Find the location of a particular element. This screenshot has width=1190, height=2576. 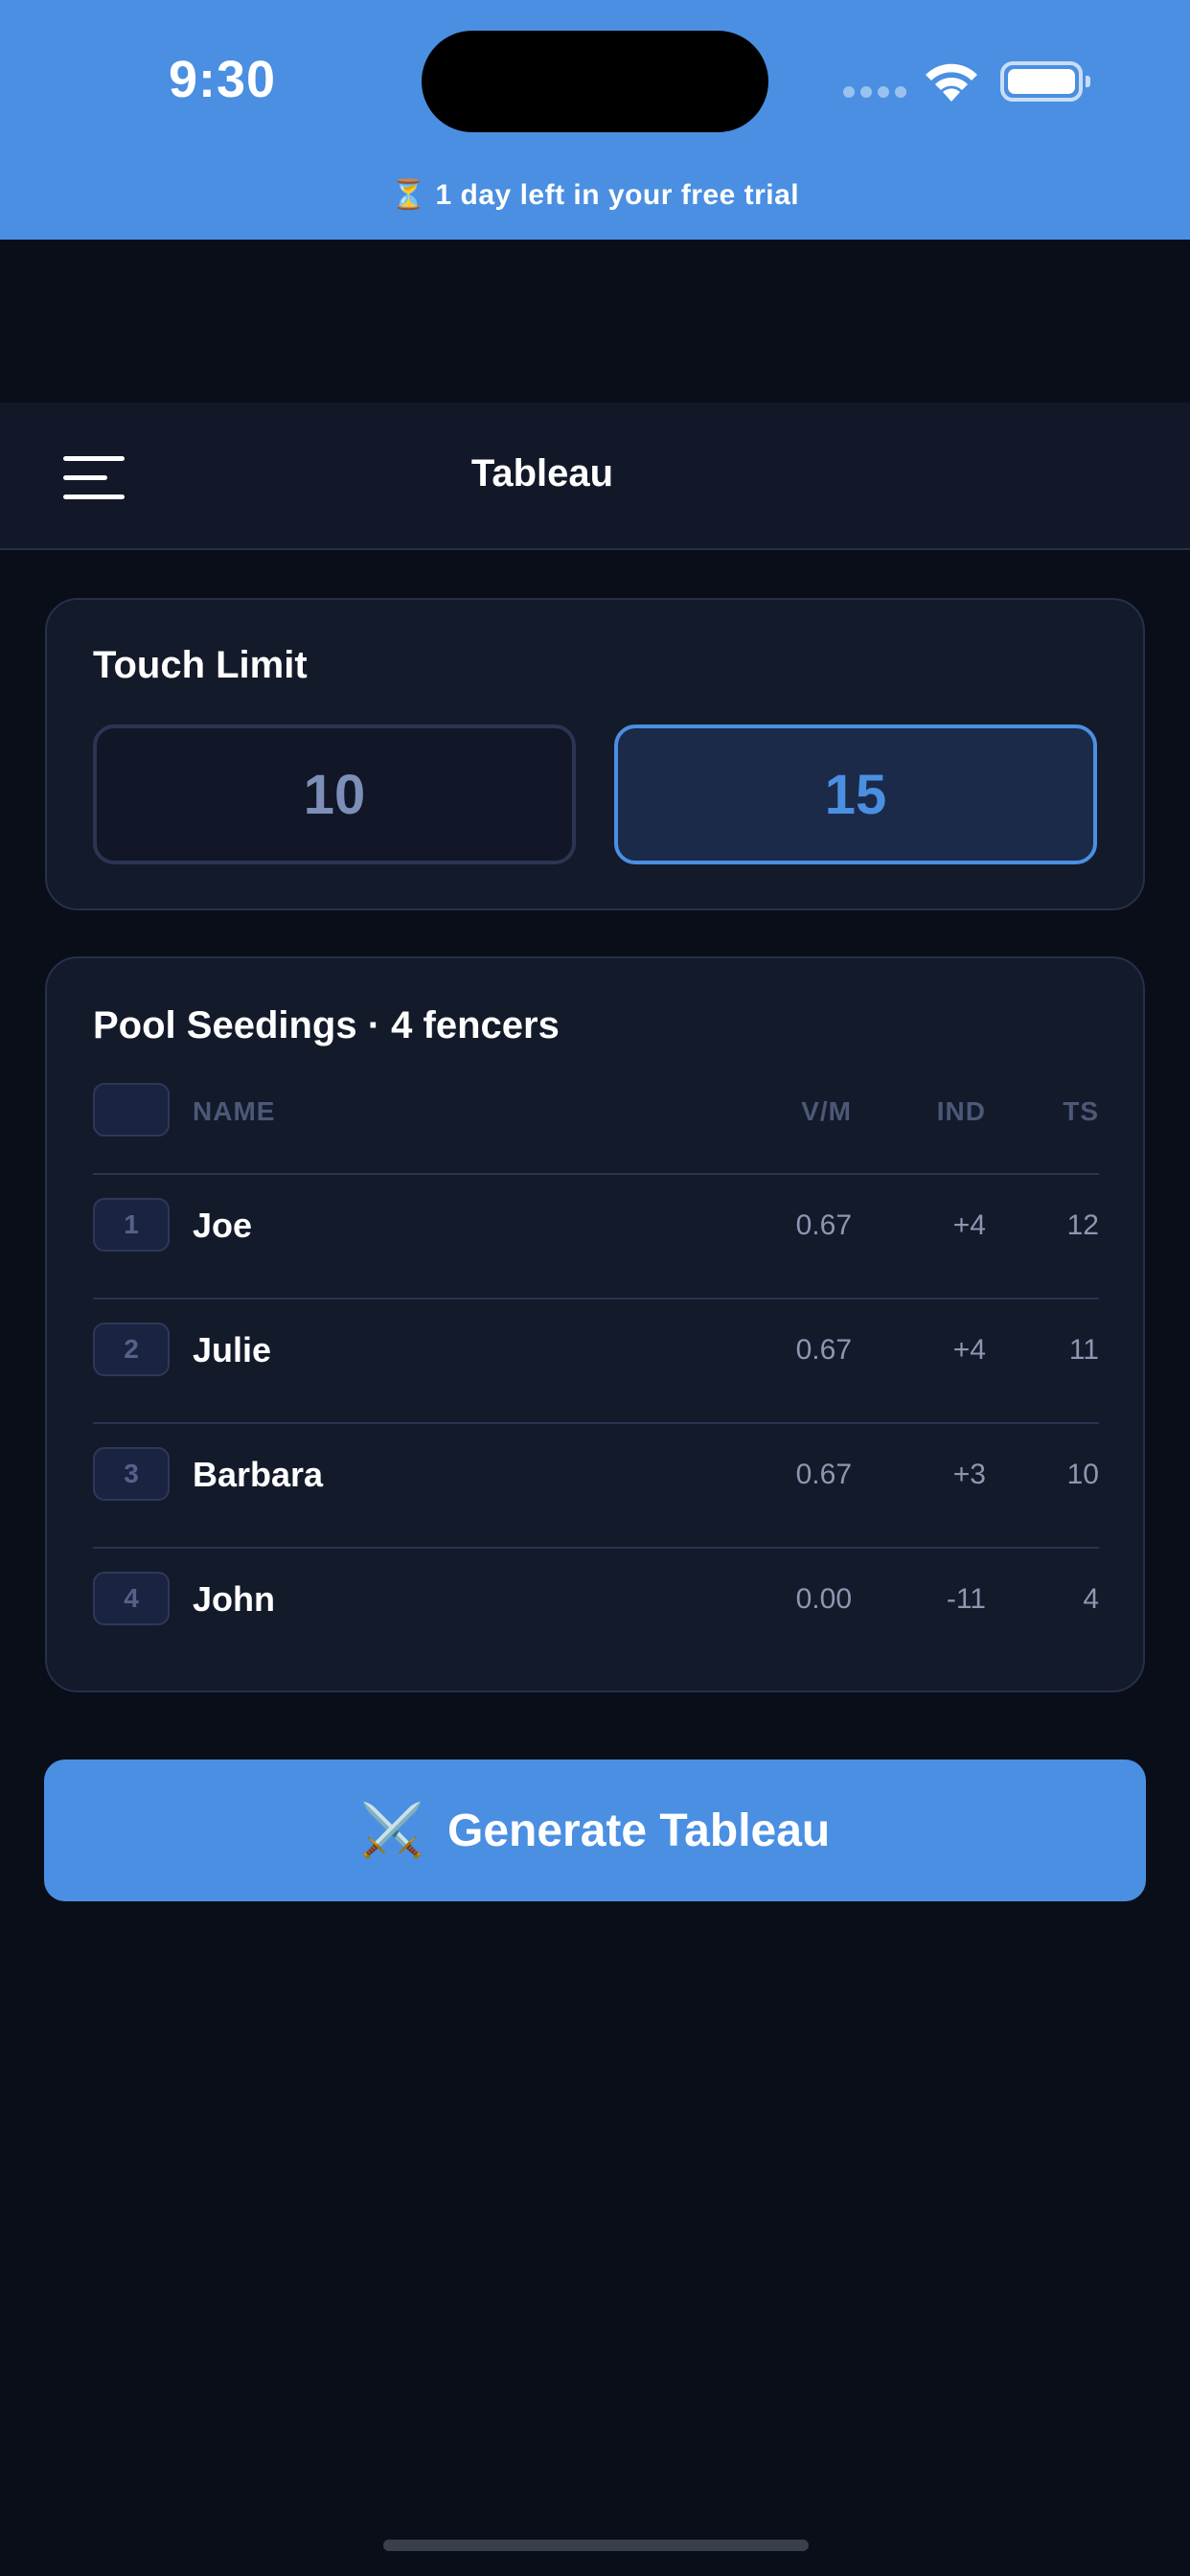

status-time: 9:30 is located at coordinates (223, 79).